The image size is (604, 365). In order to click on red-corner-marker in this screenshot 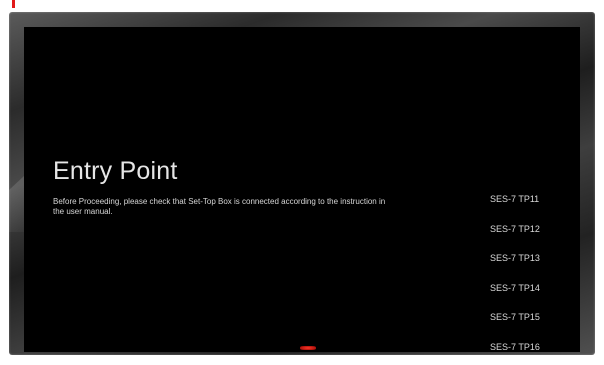, I will do `click(13, 4)`.